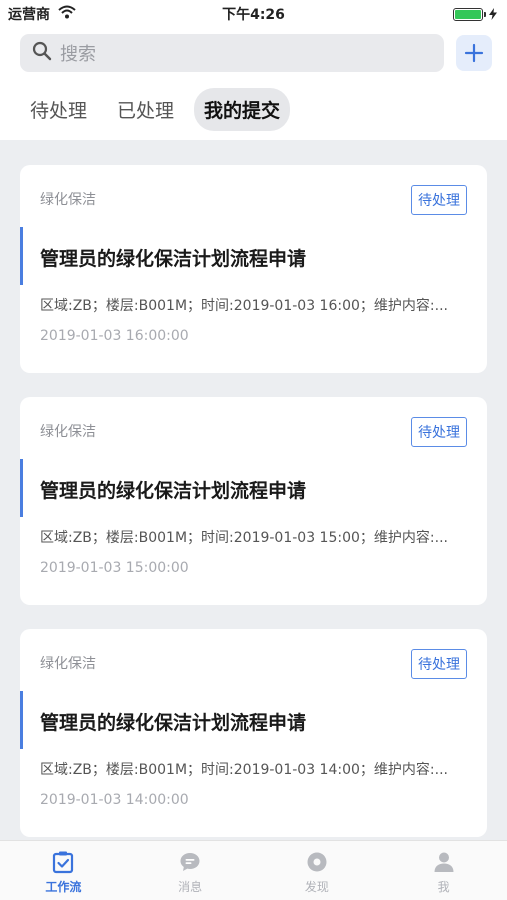  I want to click on discover-icon, so click(317, 862).